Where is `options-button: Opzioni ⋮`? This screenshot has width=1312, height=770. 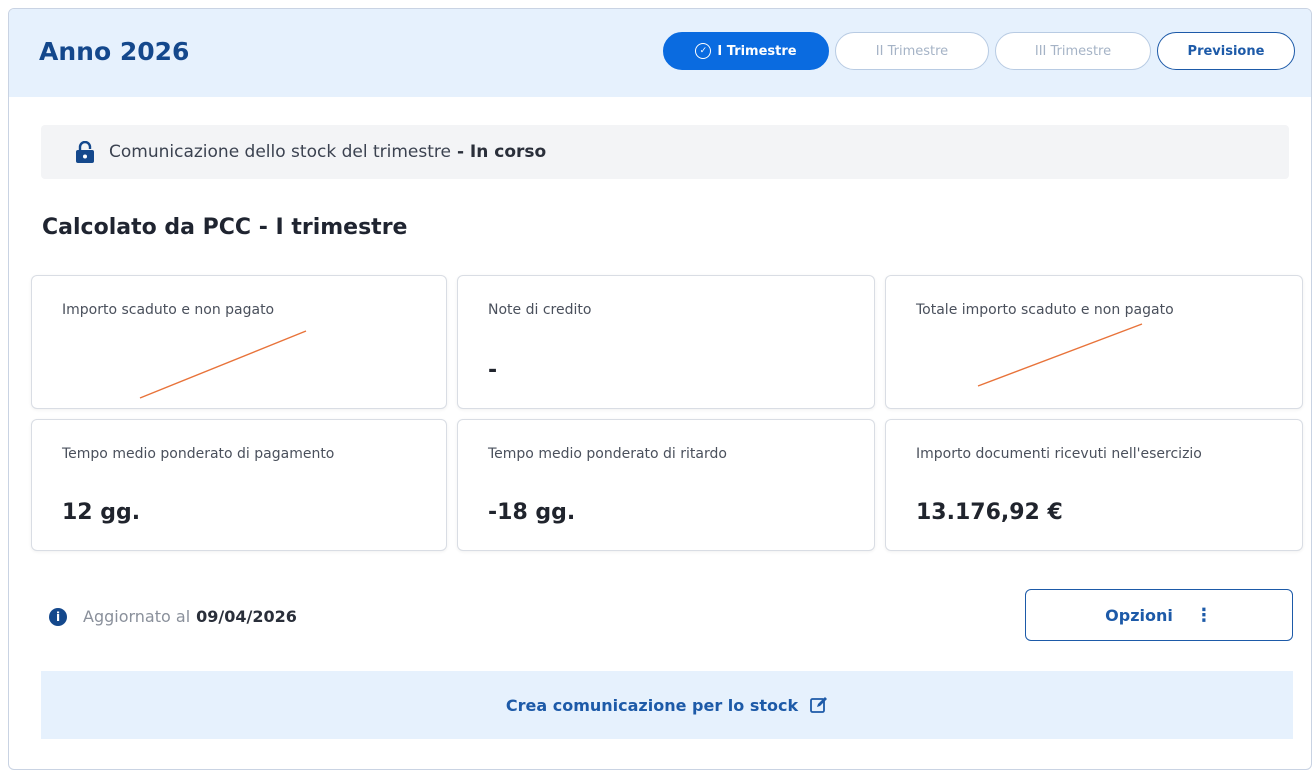 options-button: Opzioni ⋮ is located at coordinates (1159, 615).